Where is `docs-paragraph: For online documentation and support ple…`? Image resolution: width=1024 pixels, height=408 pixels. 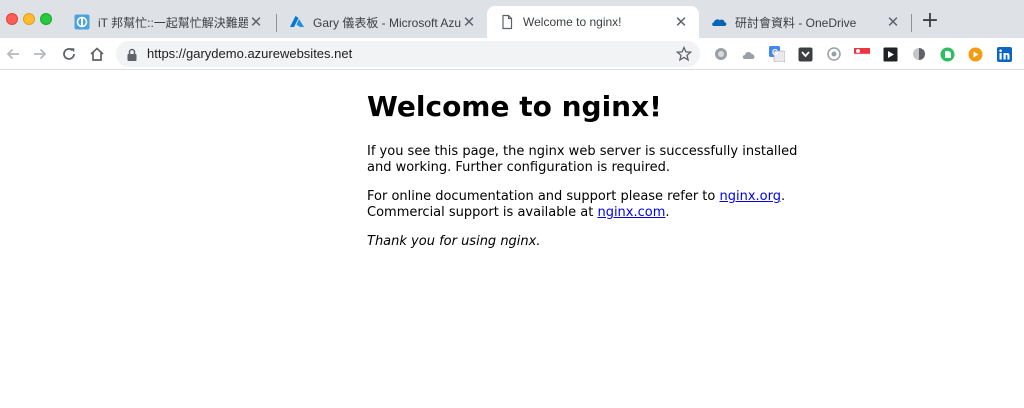 docs-paragraph: For online documentation and support ple… is located at coordinates (592, 205).